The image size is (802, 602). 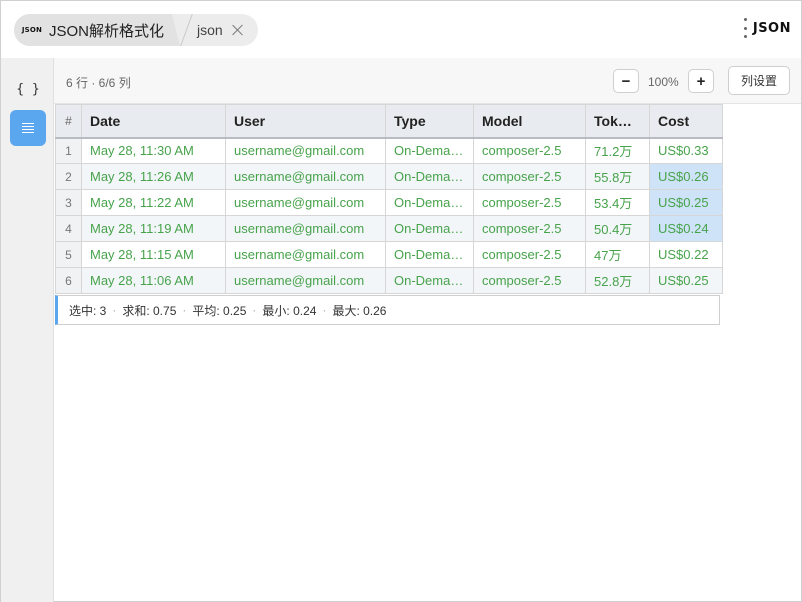 I want to click on row-column-info: 6 行 · 6/6 列, so click(x=98, y=83).